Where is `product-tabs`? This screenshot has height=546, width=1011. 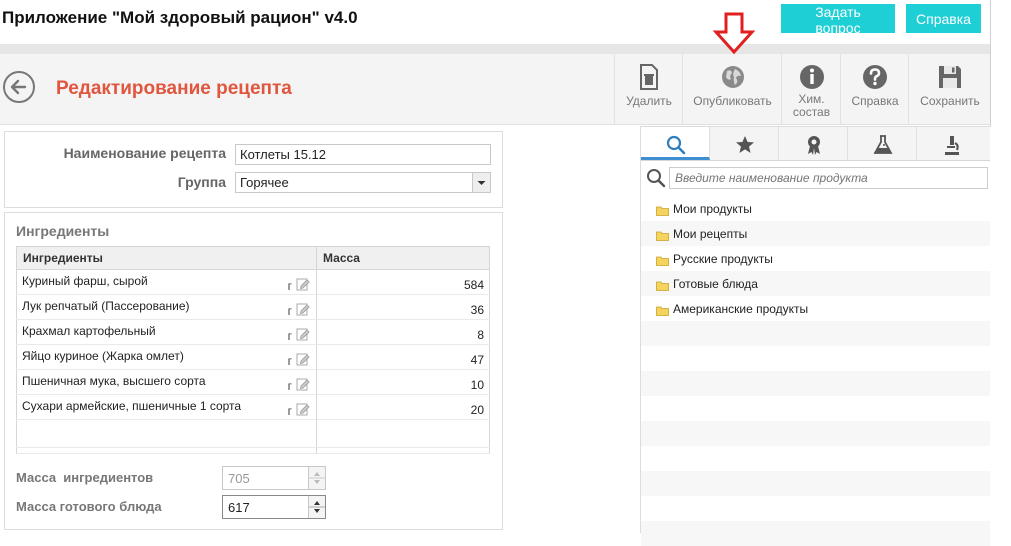
product-tabs is located at coordinates (815, 144).